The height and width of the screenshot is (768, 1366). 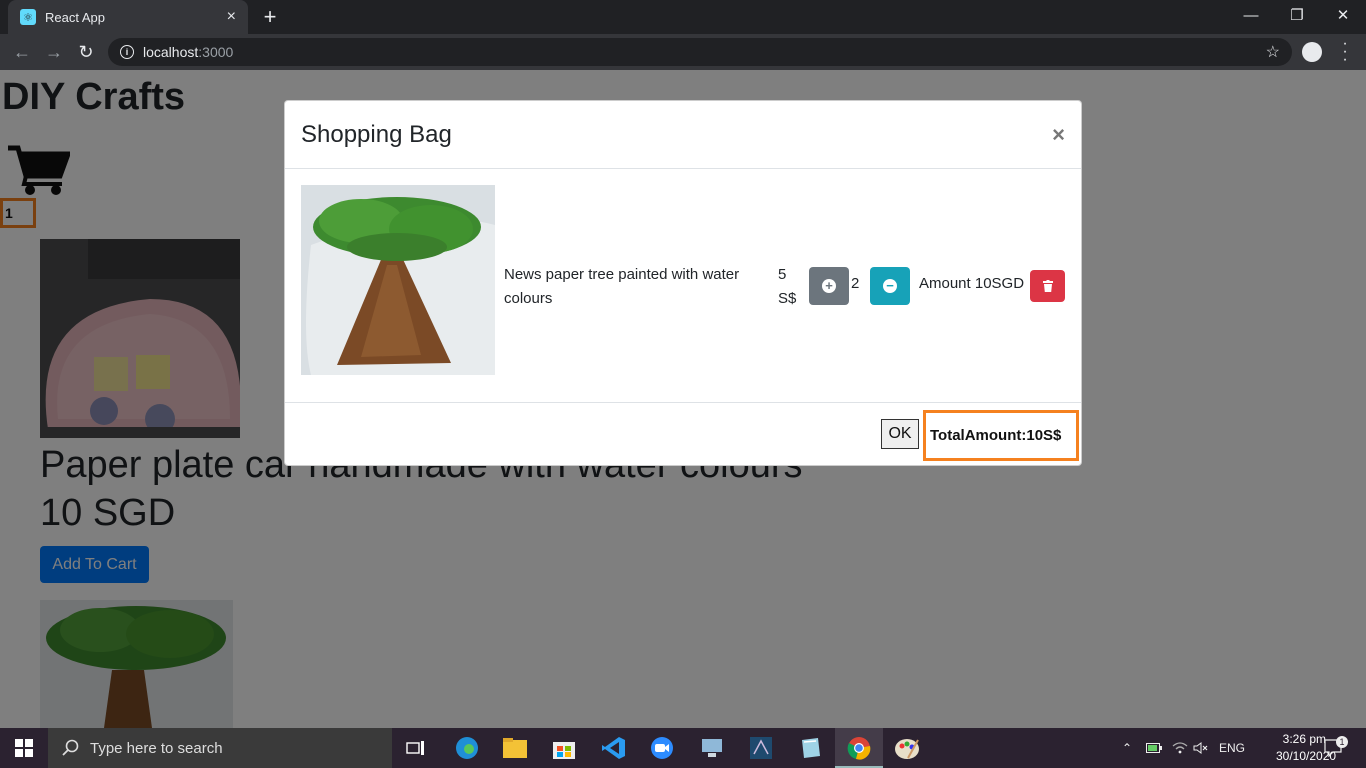 I want to click on react-icon: ⚛, so click(x=28, y=17).